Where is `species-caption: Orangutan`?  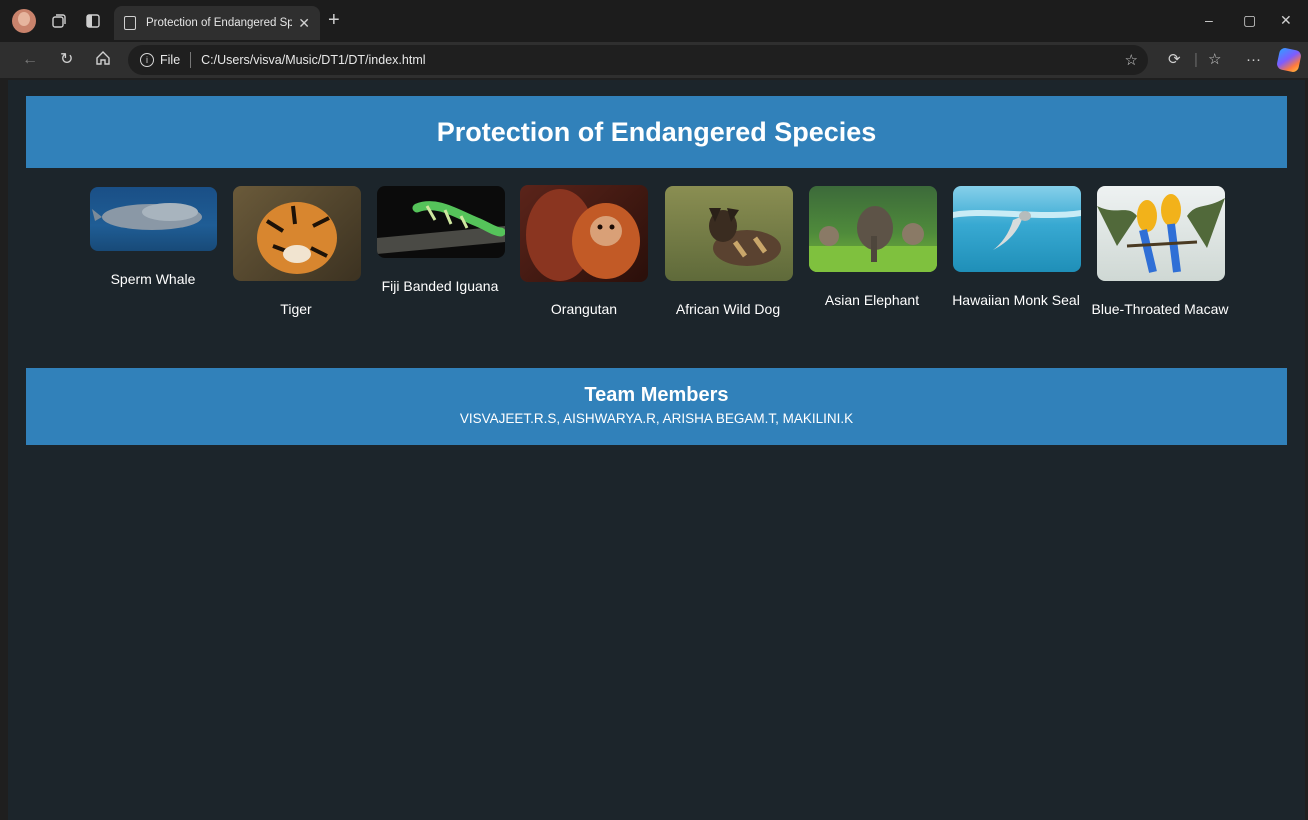 species-caption: Orangutan is located at coordinates (584, 309).